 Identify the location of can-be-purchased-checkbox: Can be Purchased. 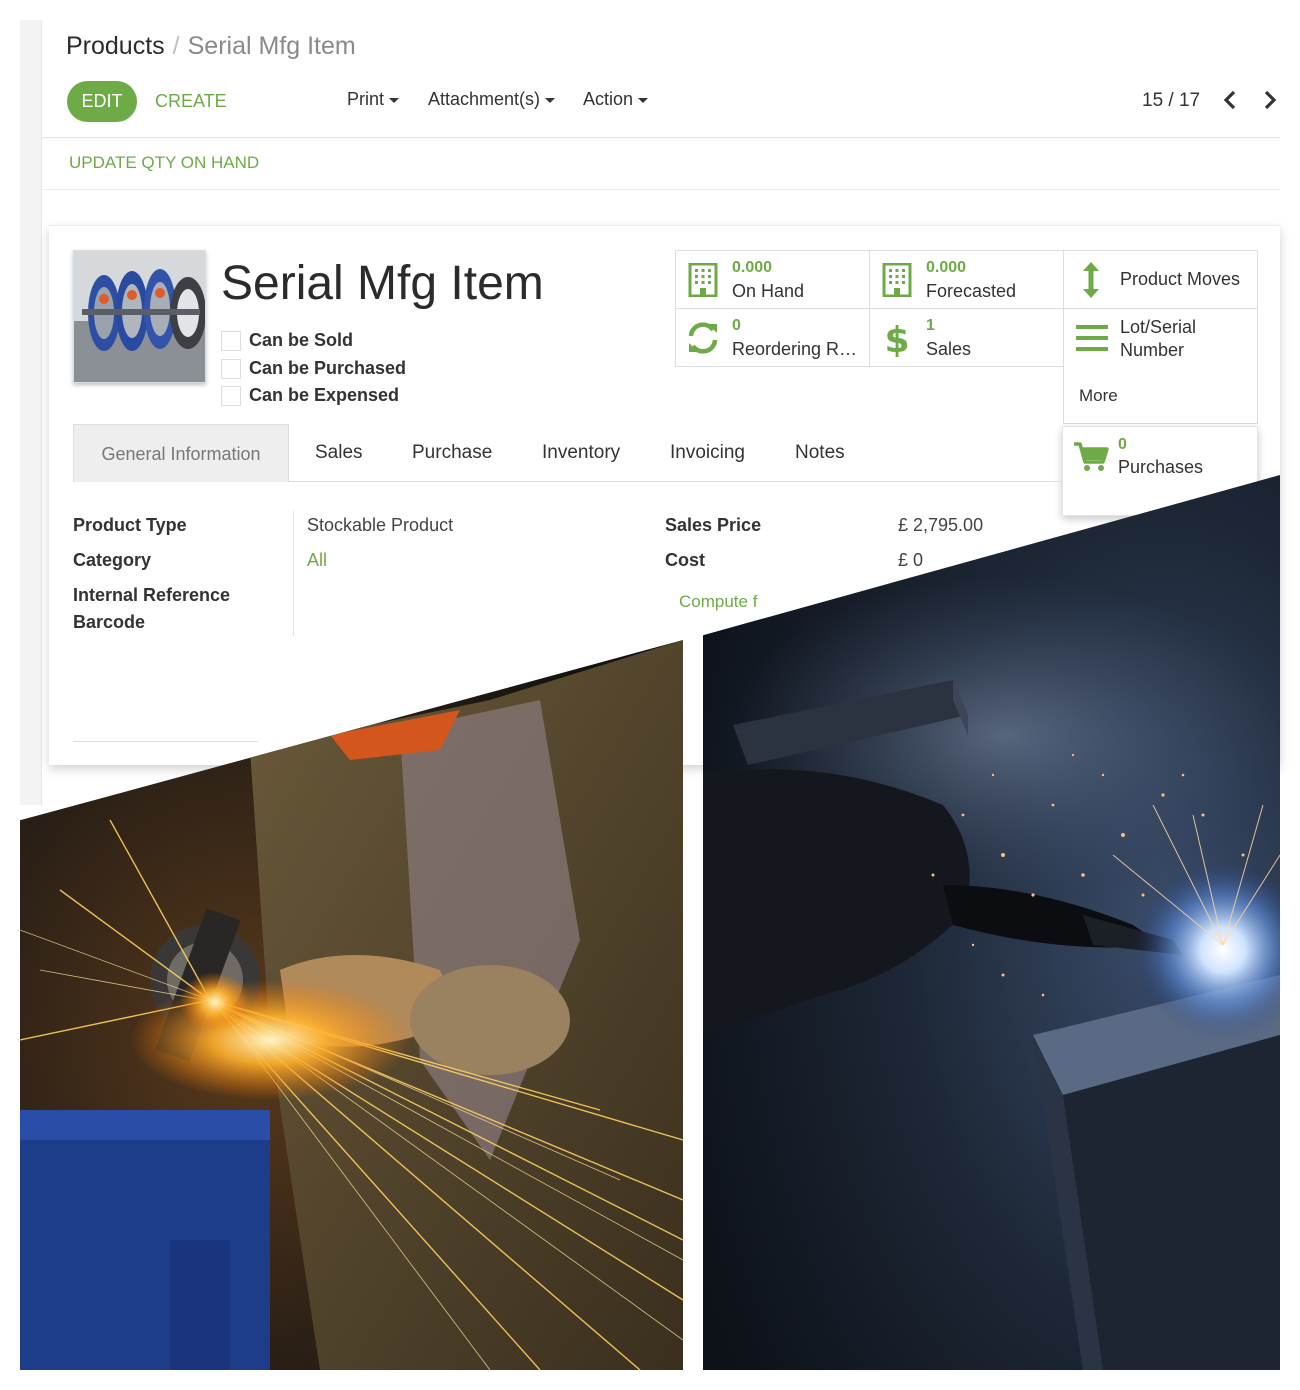
(313, 369).